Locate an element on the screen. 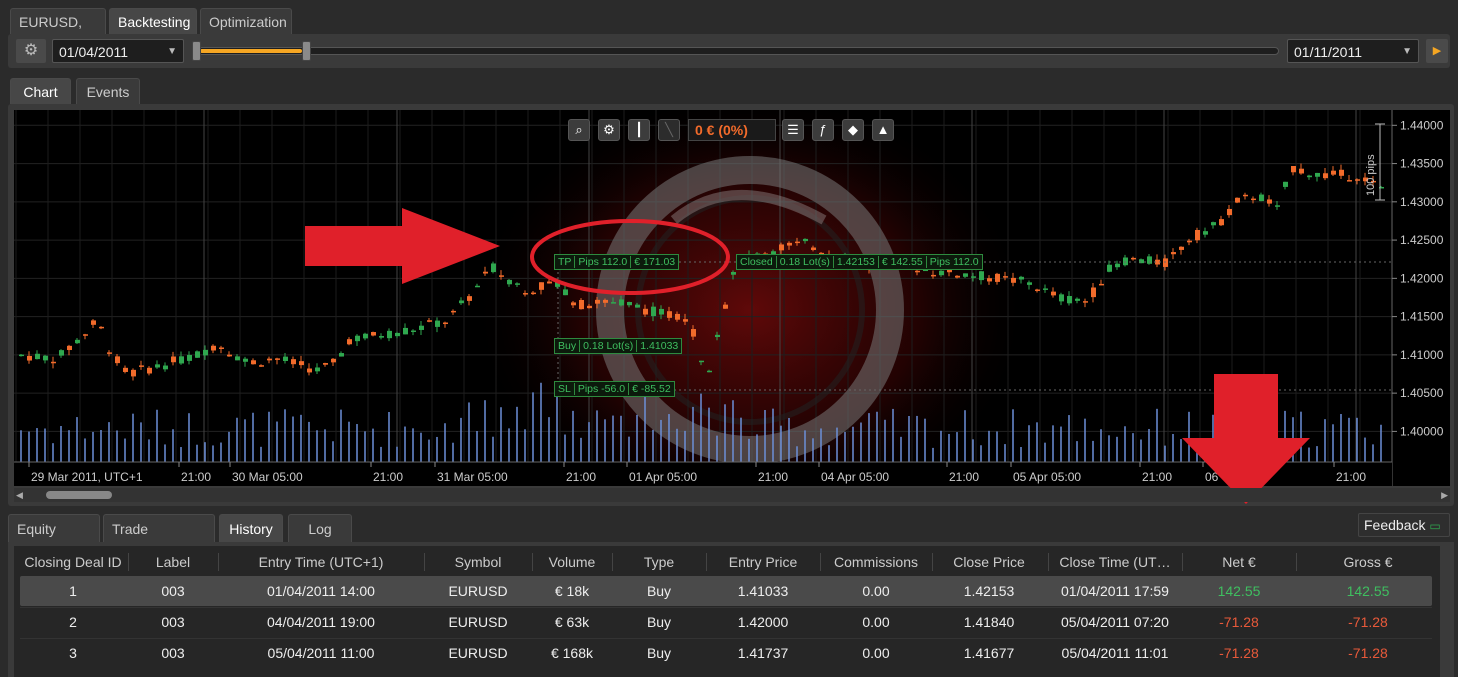 This screenshot has width=1458, height=677. range-slider-track is located at coordinates (738, 51).